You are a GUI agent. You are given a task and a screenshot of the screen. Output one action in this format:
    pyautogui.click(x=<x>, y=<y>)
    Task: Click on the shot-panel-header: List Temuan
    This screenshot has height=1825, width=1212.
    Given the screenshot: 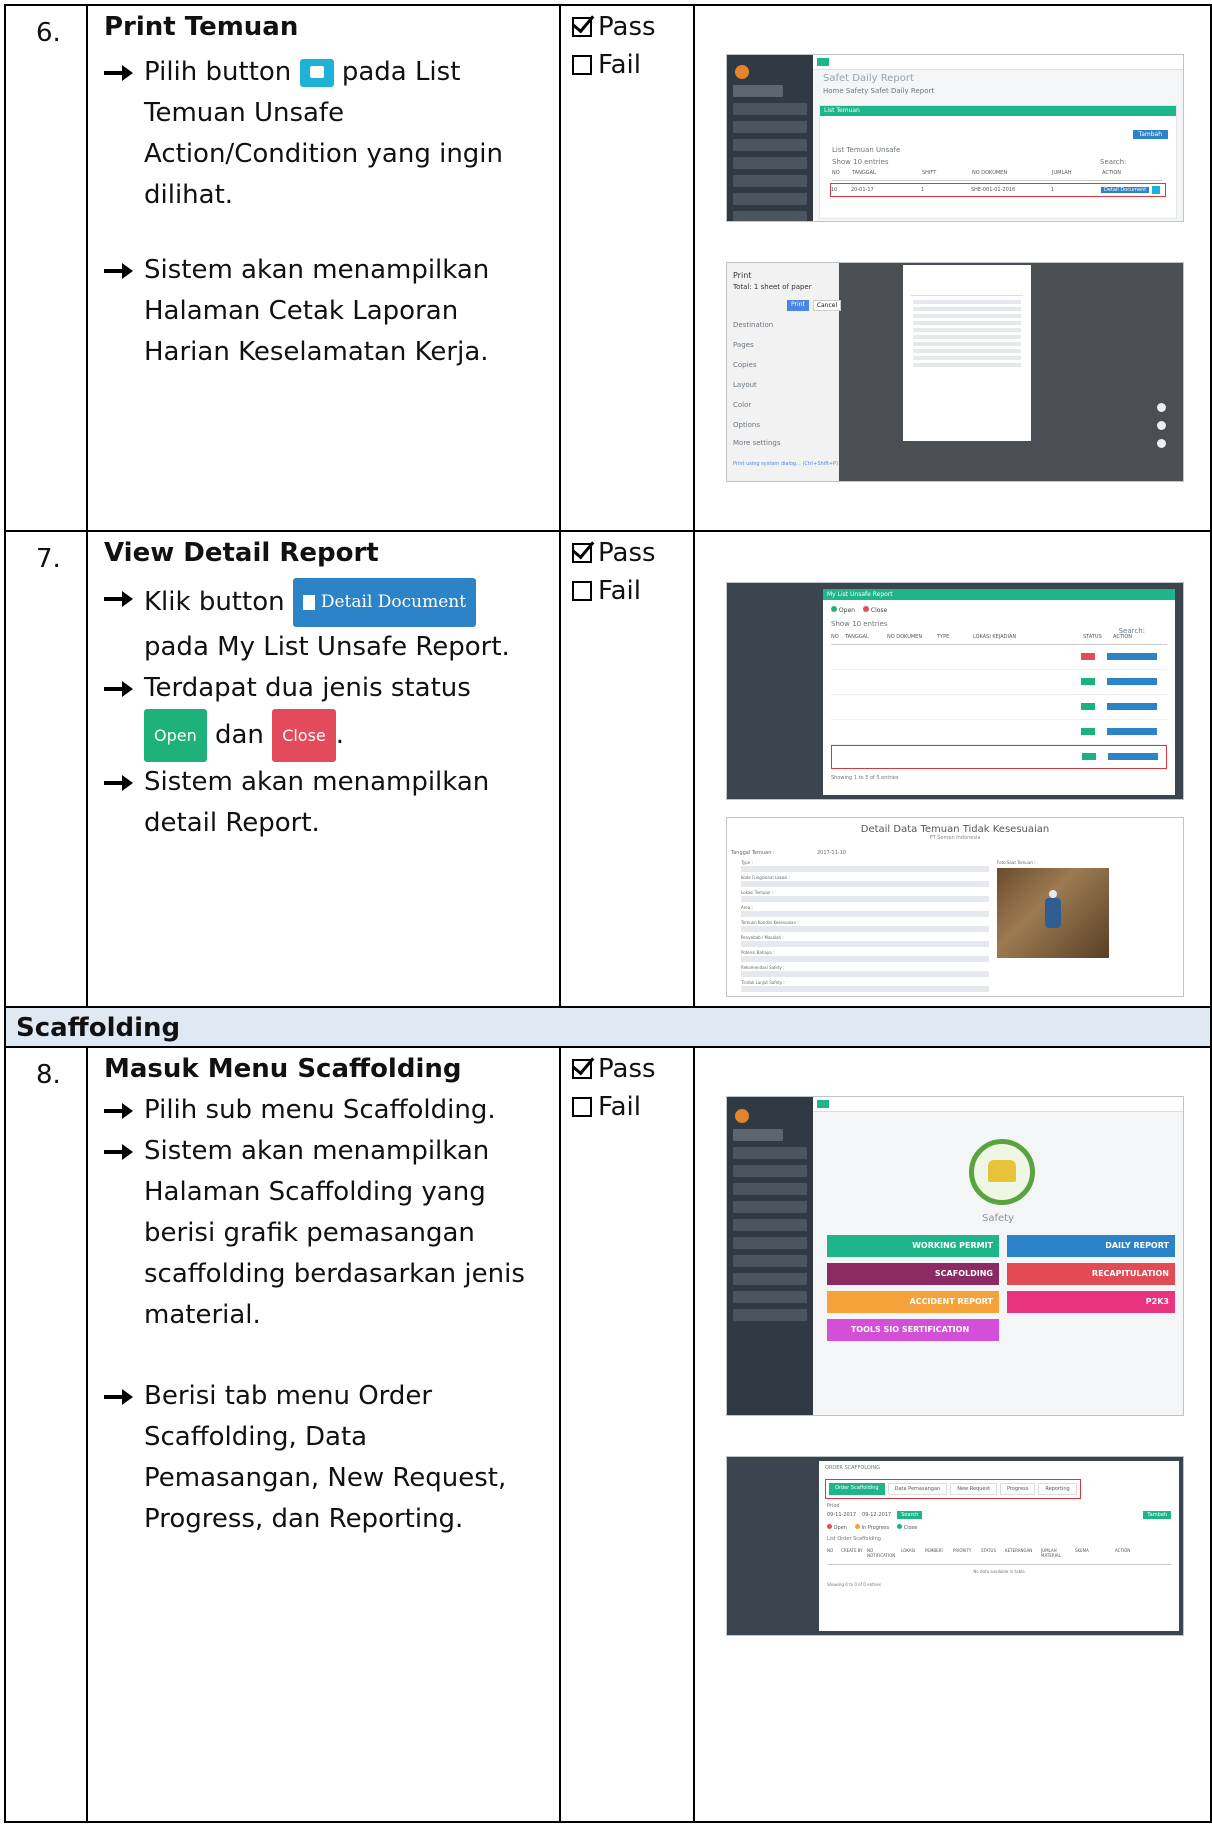 What is the action you would take?
    pyautogui.click(x=998, y=111)
    